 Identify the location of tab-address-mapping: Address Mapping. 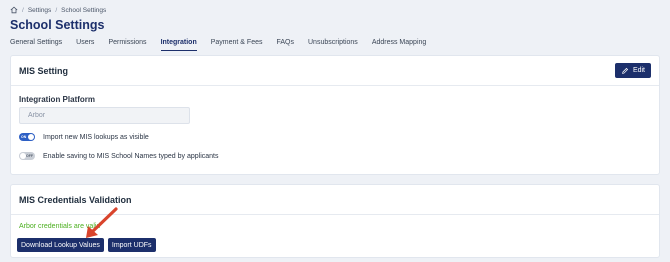
(399, 45).